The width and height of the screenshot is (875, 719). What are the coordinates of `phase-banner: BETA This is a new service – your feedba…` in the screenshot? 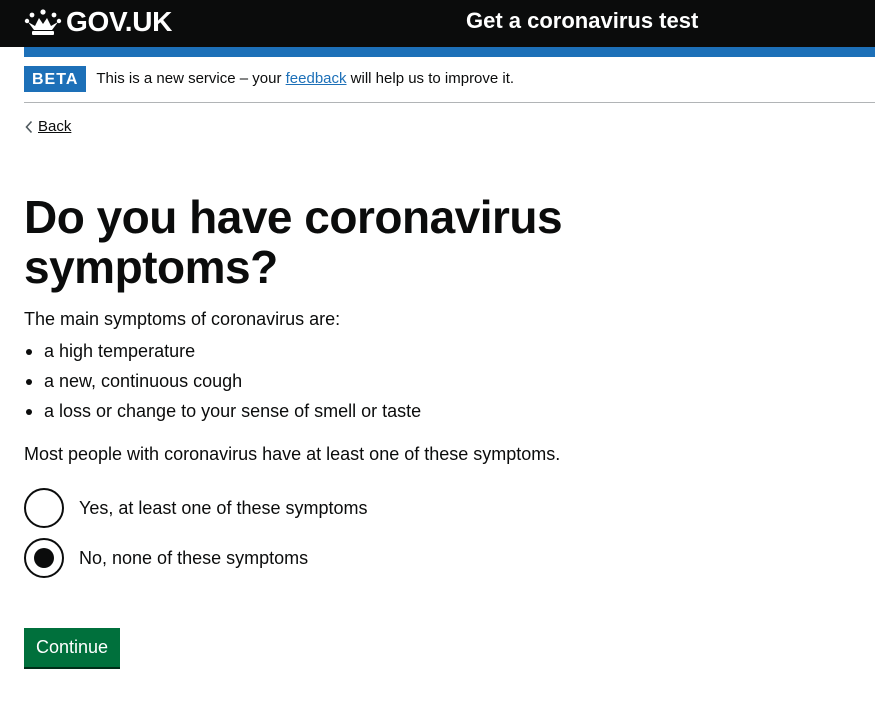 It's located at (449, 84).